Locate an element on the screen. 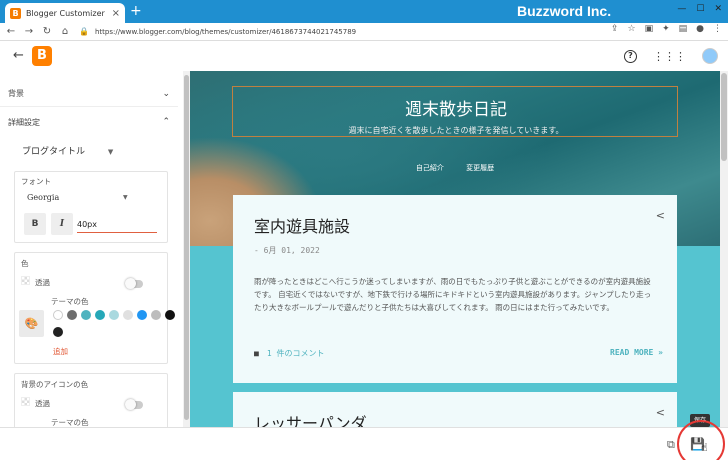  color-swatch-light-gray is located at coordinates (128, 315).